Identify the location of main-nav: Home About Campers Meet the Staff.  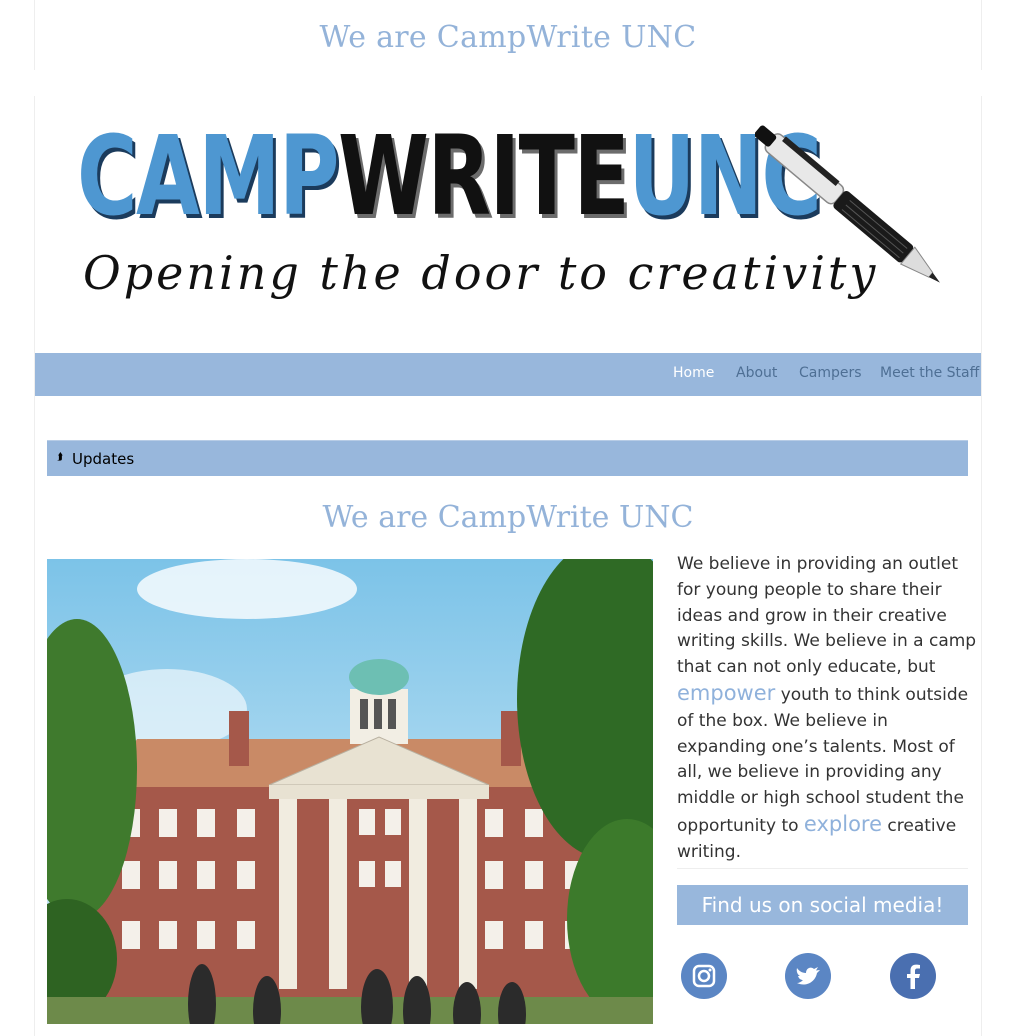
(508, 374).